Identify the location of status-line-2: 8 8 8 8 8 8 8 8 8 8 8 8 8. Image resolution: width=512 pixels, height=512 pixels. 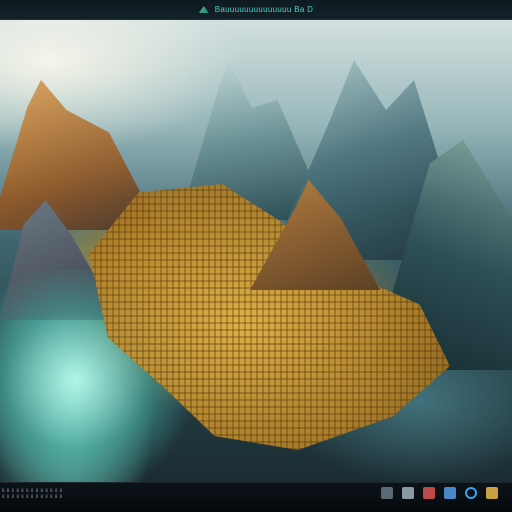
(32, 496).